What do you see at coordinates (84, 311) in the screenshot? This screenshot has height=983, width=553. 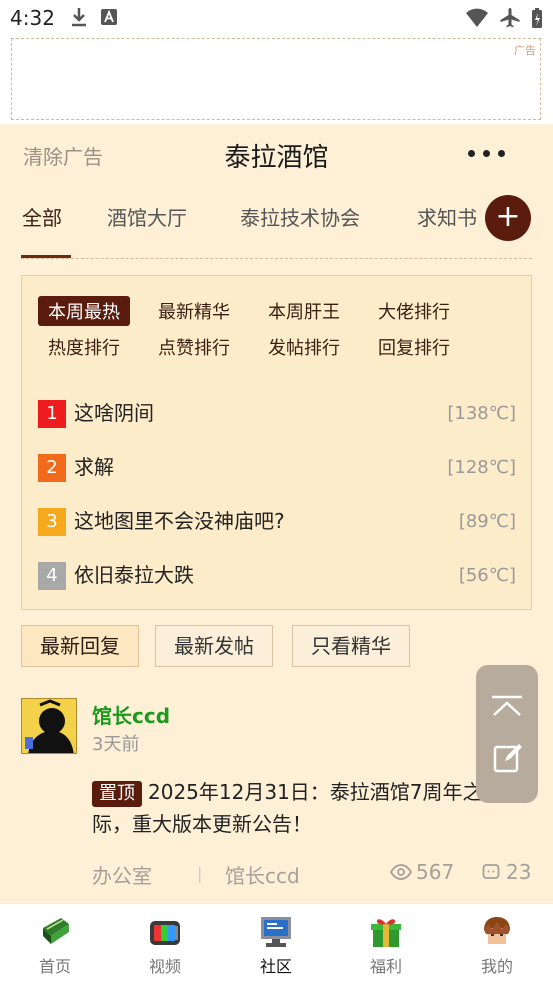 I see `chip-weekly-hot: 本周最热` at bounding box center [84, 311].